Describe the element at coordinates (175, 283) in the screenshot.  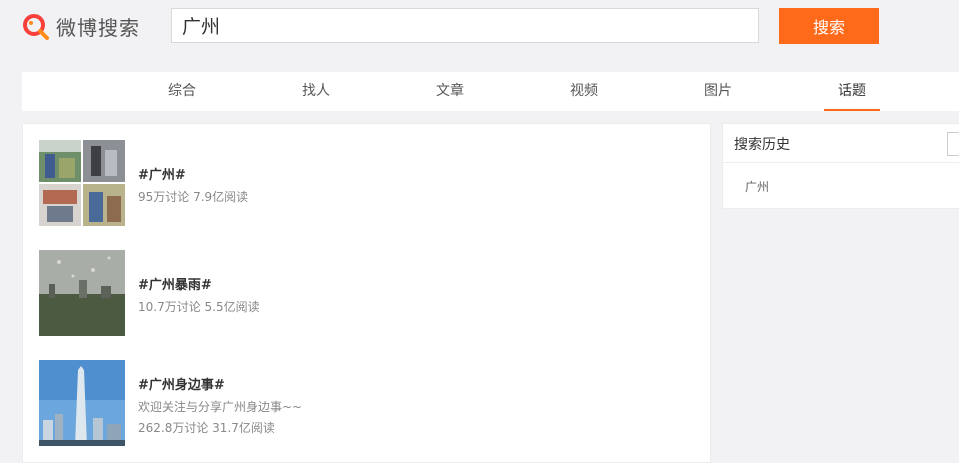
I see `topic-title: #广州暴雨#` at that location.